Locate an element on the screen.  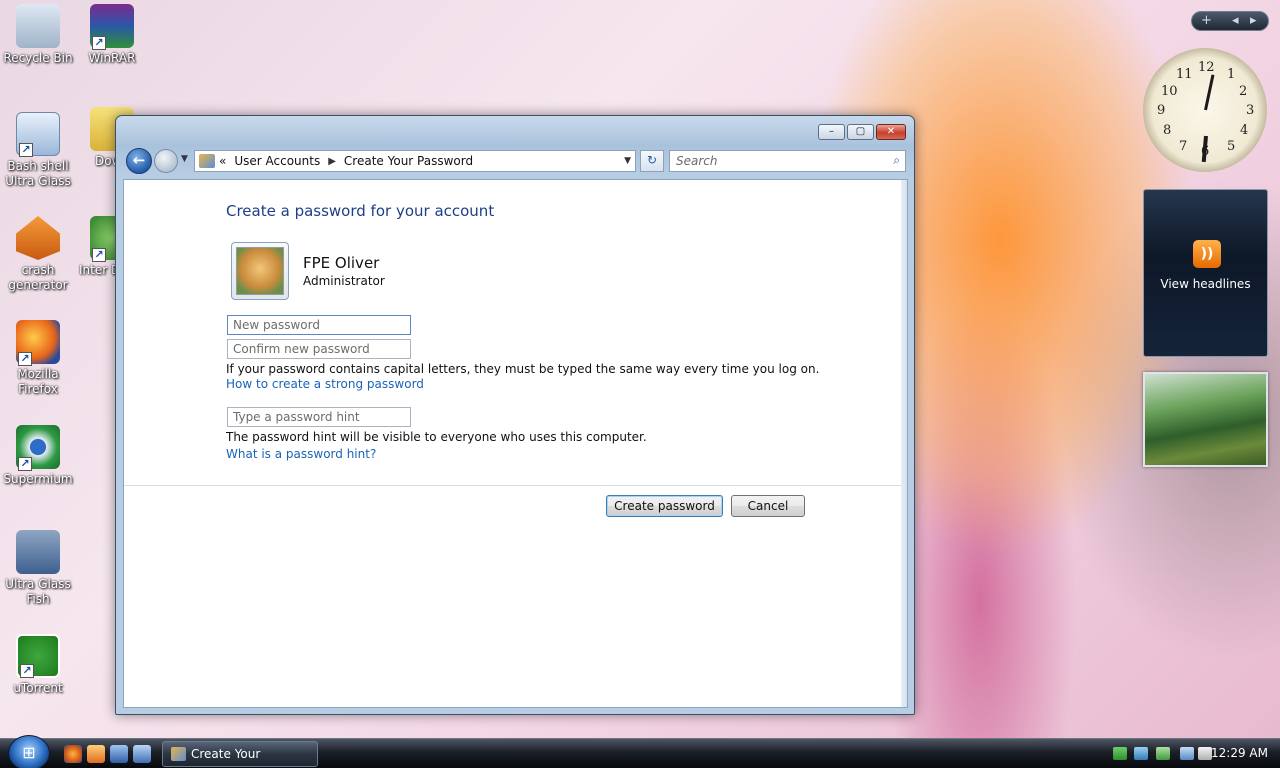
breadcrumb-create-your-password: Create Your Password is located at coordinates (408, 161).